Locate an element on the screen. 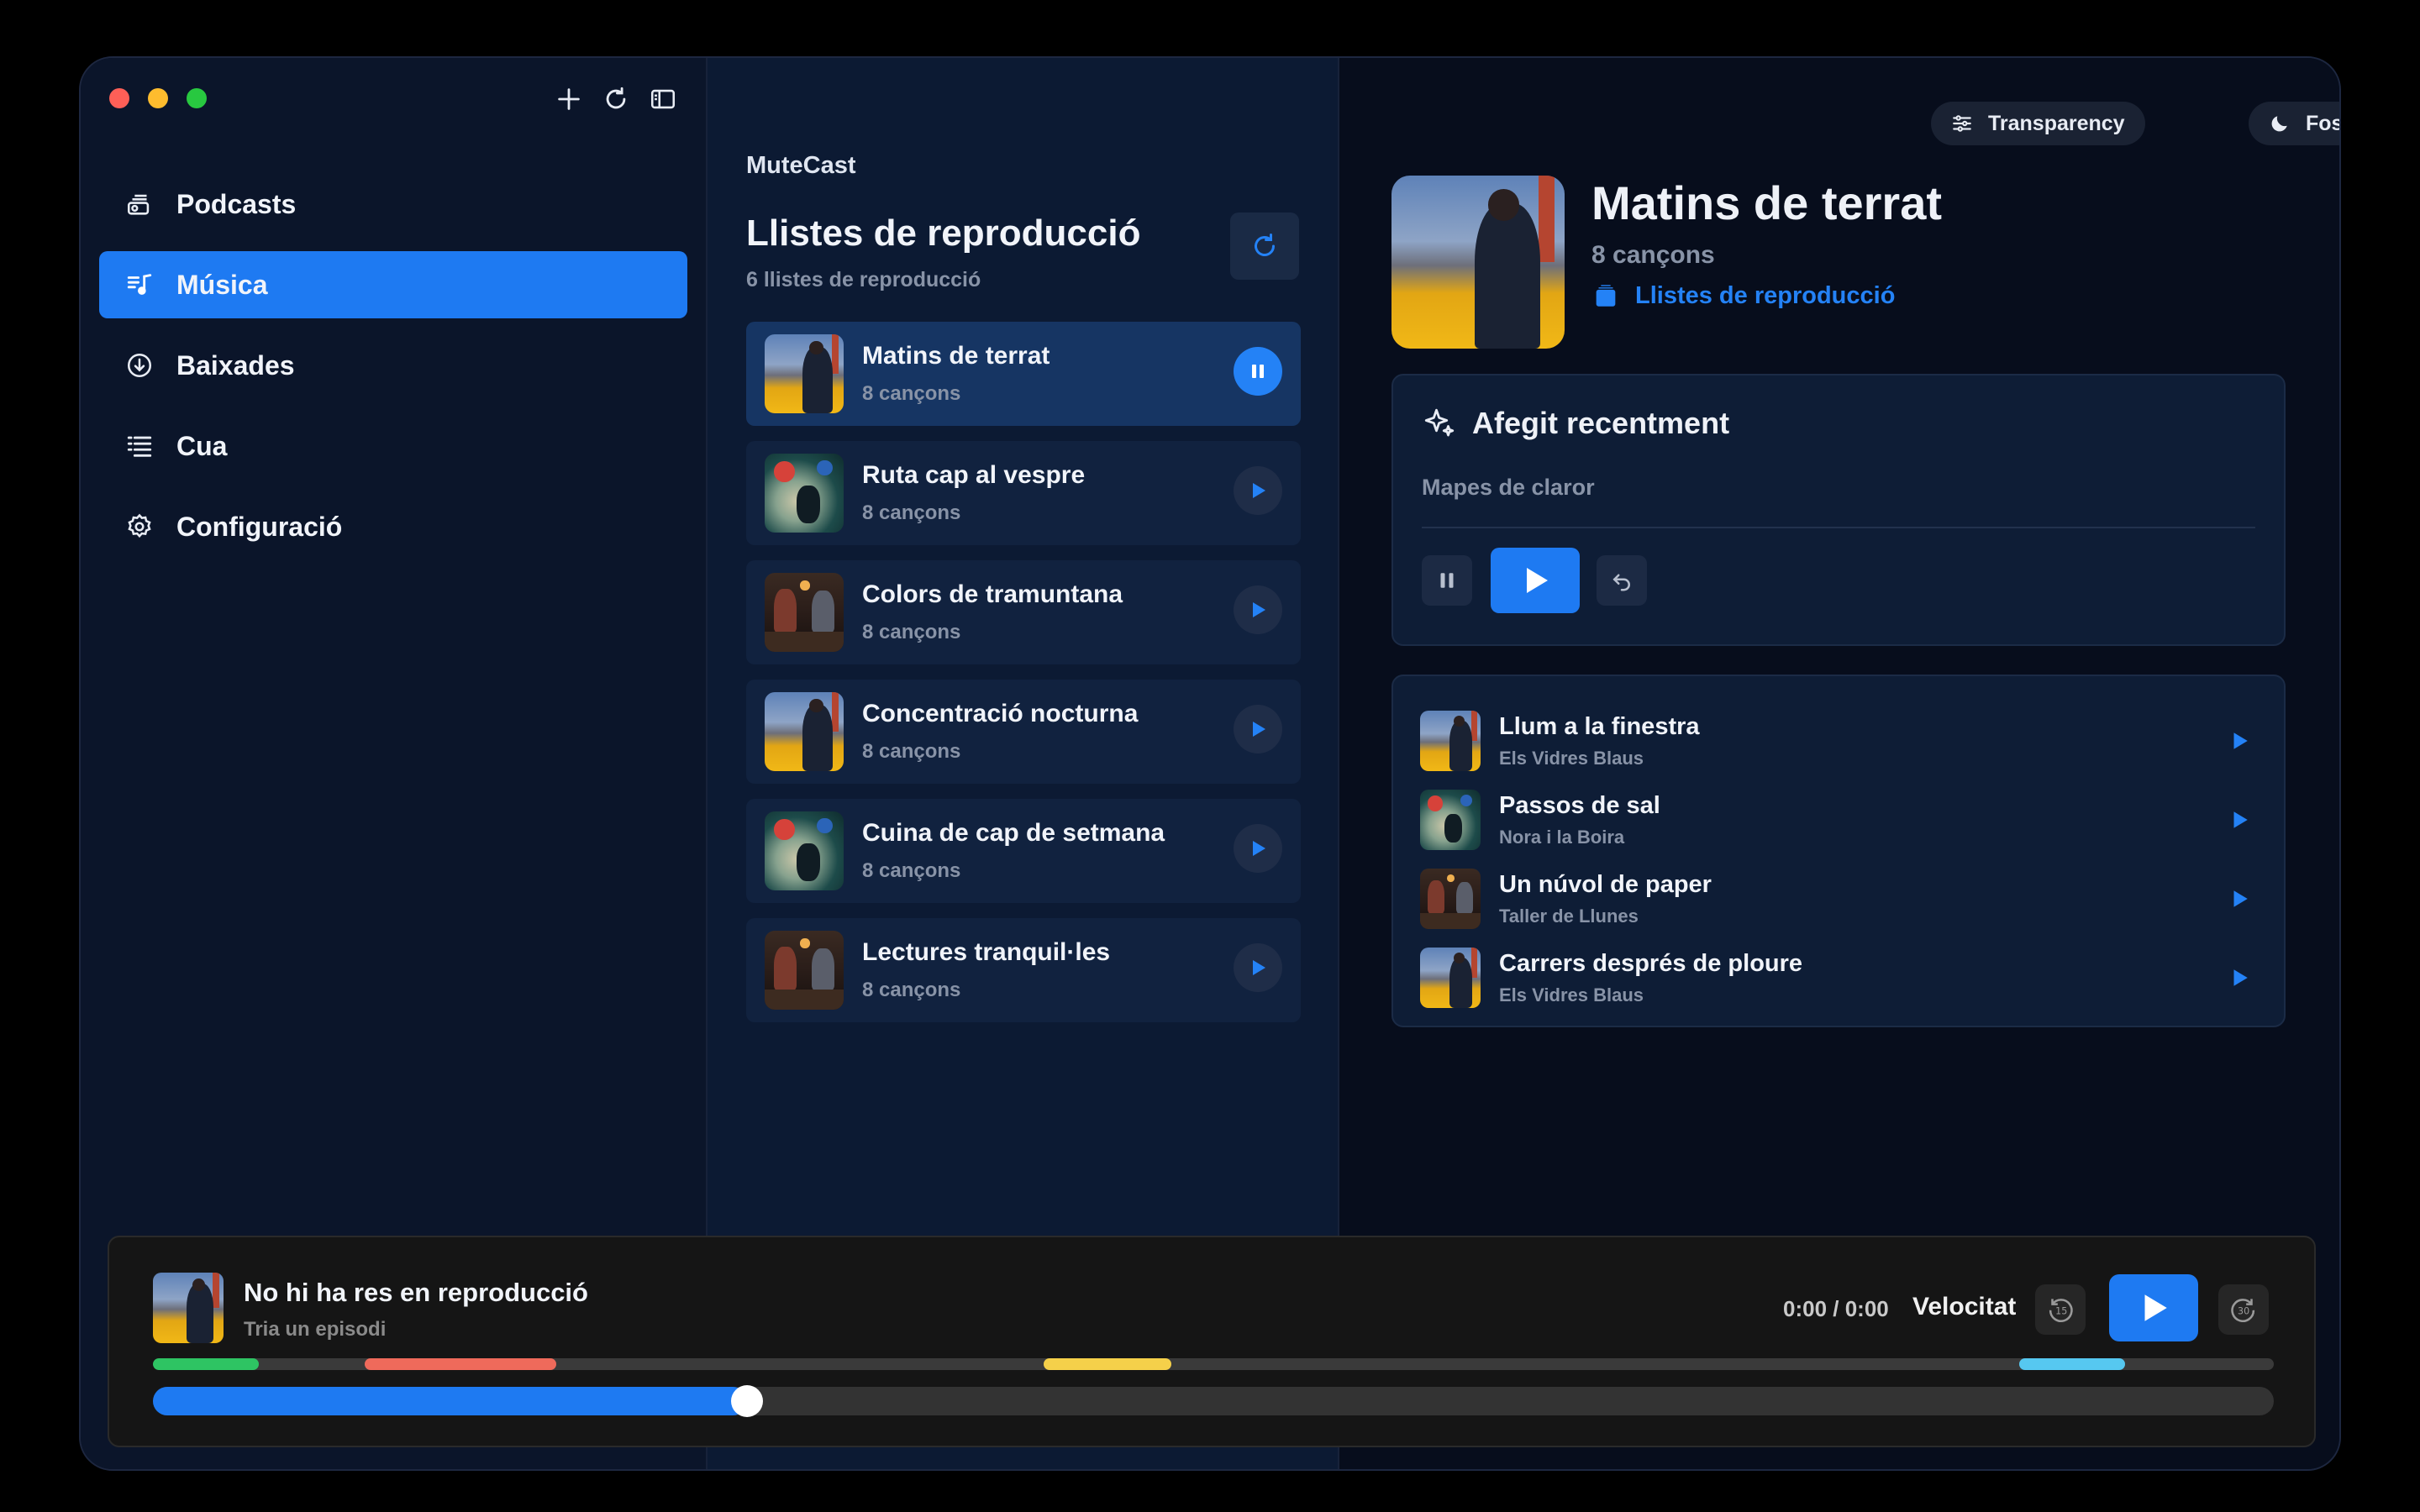  now-playing-title: No hi ha res en reproducció is located at coordinates (416, 1292).